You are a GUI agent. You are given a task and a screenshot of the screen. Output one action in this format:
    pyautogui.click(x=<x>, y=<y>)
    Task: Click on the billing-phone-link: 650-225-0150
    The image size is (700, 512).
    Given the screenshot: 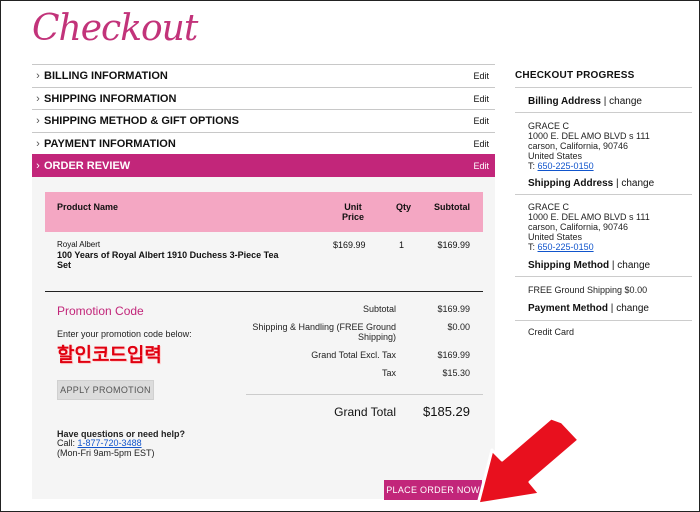 What is the action you would take?
    pyautogui.click(x=566, y=166)
    